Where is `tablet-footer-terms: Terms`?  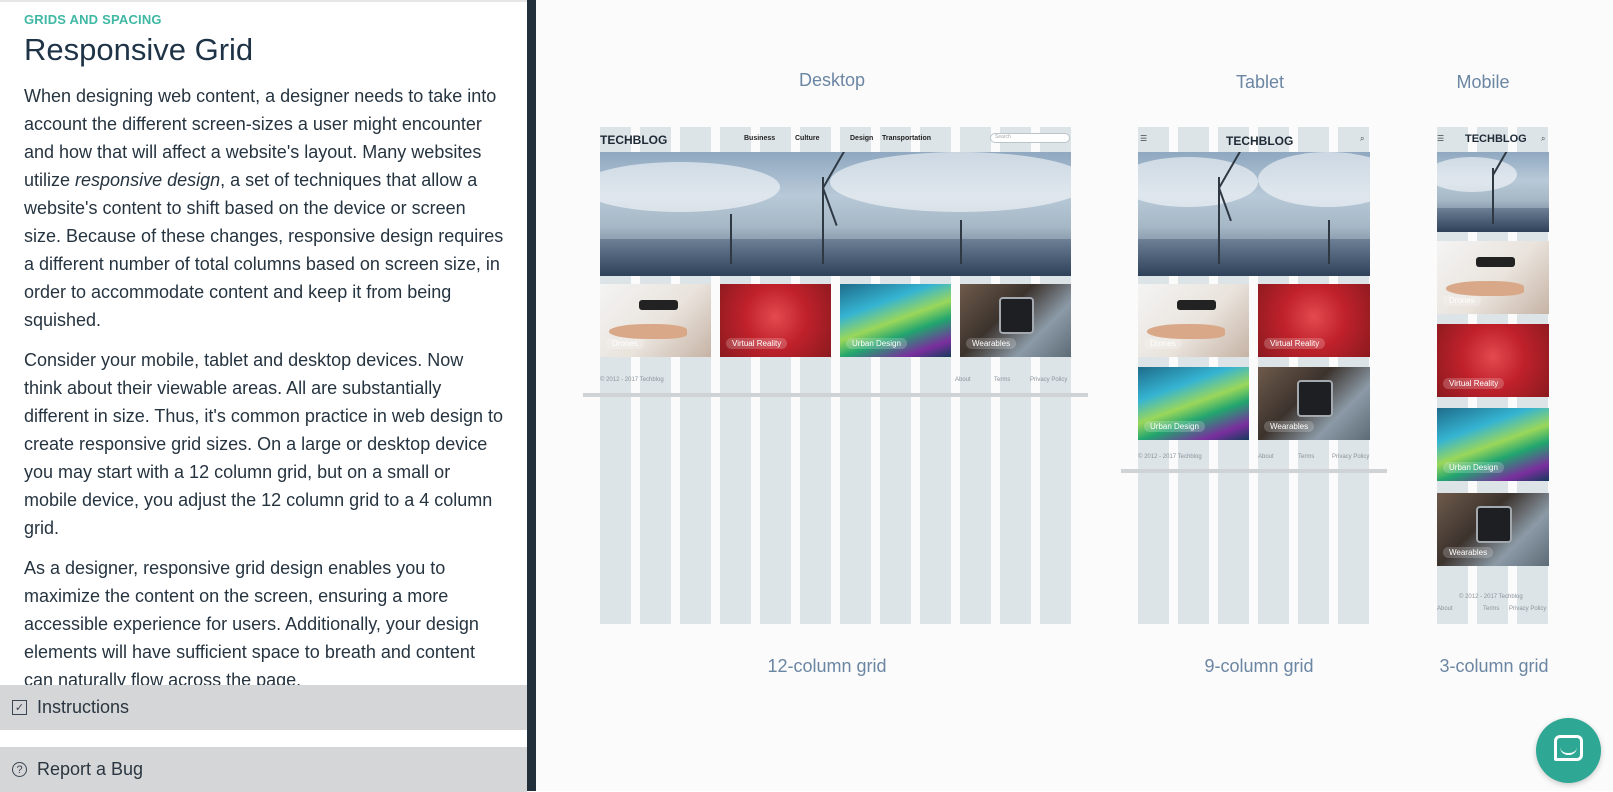 tablet-footer-terms: Terms is located at coordinates (1306, 457).